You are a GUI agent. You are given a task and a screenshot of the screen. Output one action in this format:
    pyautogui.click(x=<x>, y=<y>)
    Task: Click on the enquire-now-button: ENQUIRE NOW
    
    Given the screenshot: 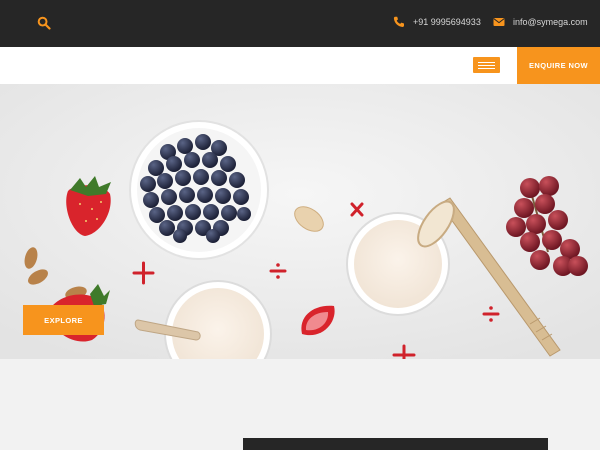 What is the action you would take?
    pyautogui.click(x=558, y=65)
    